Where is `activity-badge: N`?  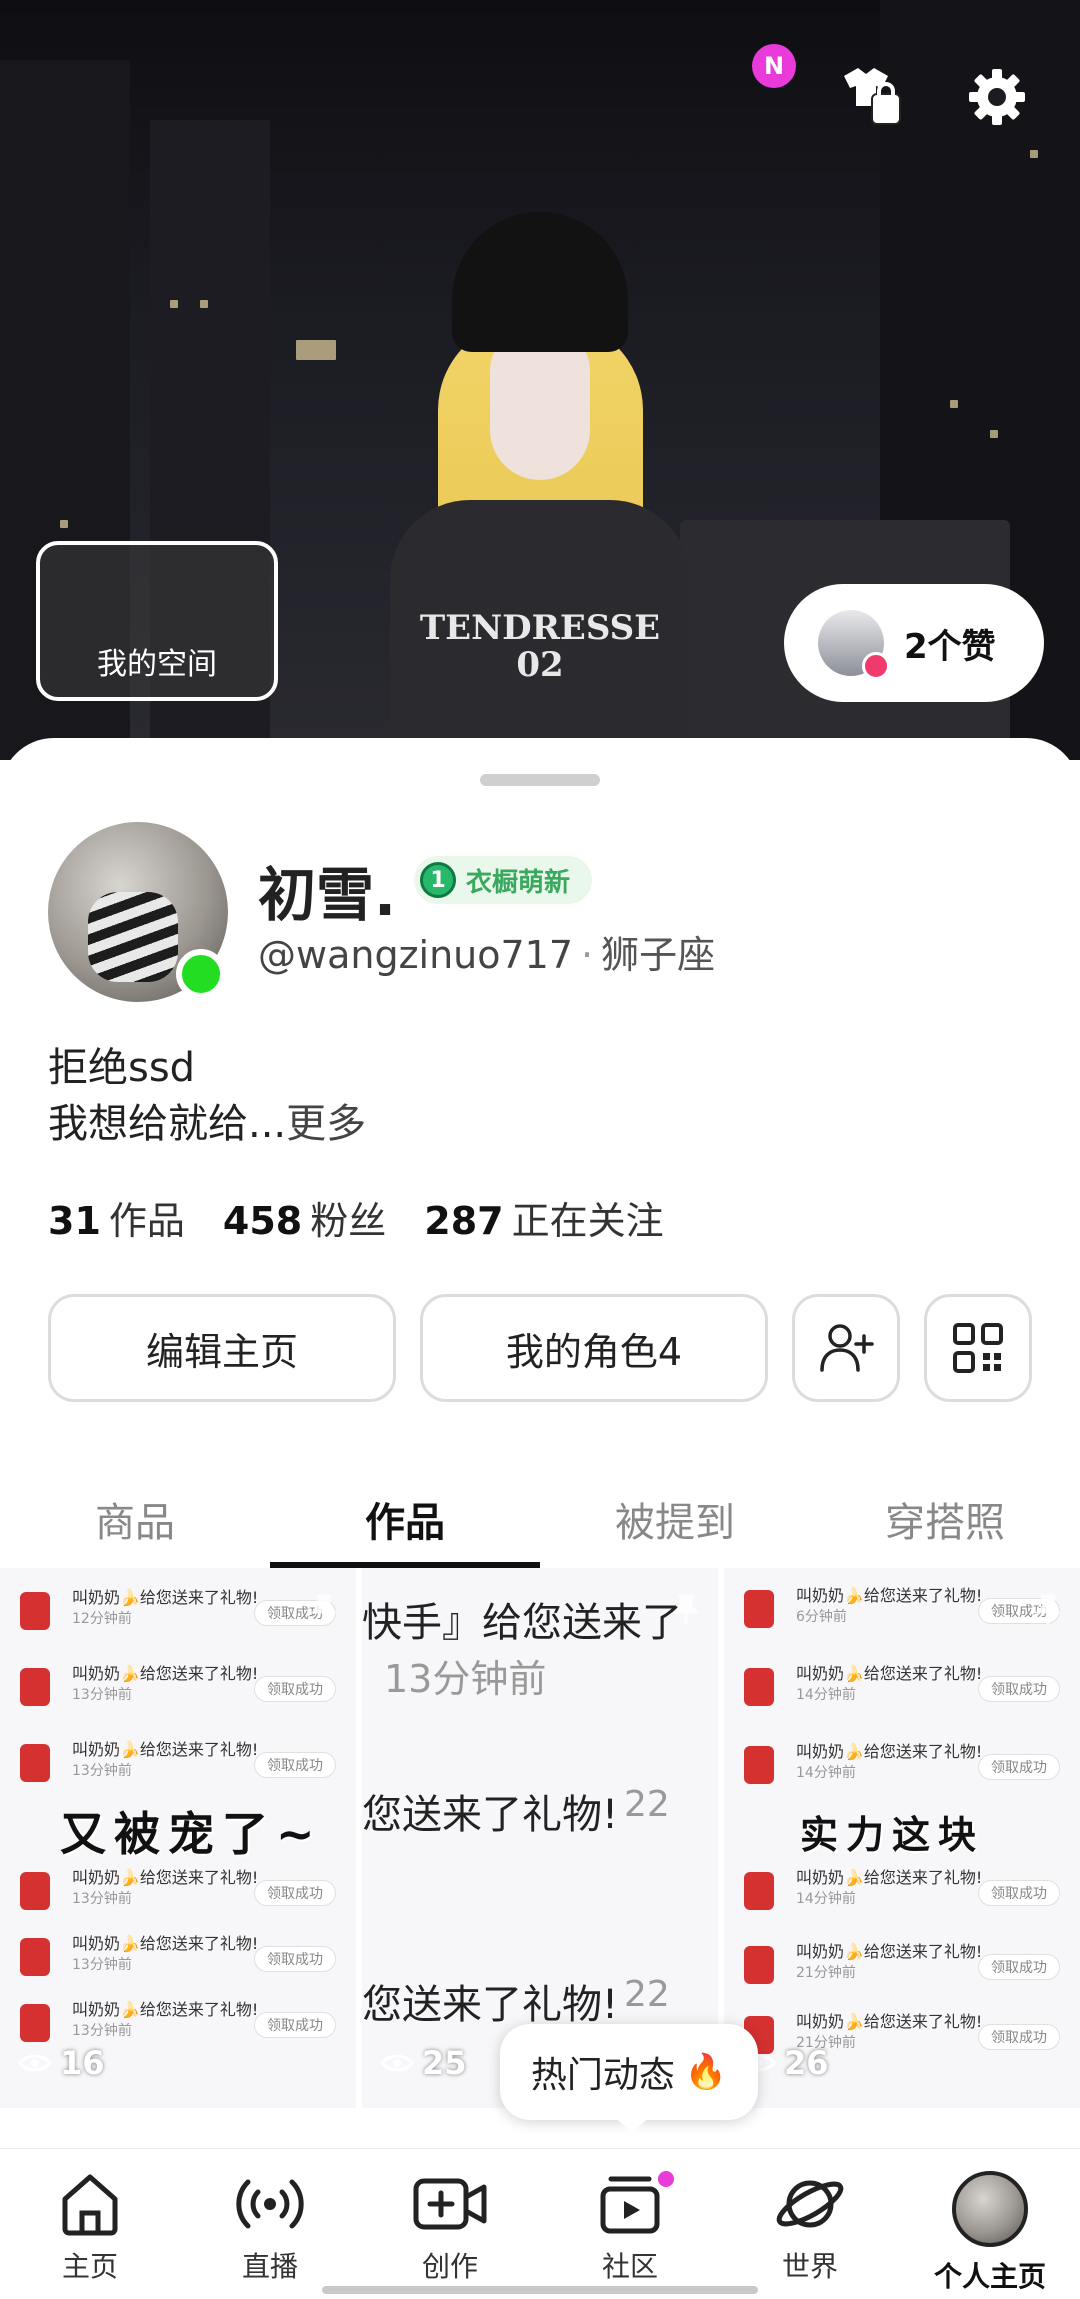 activity-badge: N is located at coordinates (774, 66).